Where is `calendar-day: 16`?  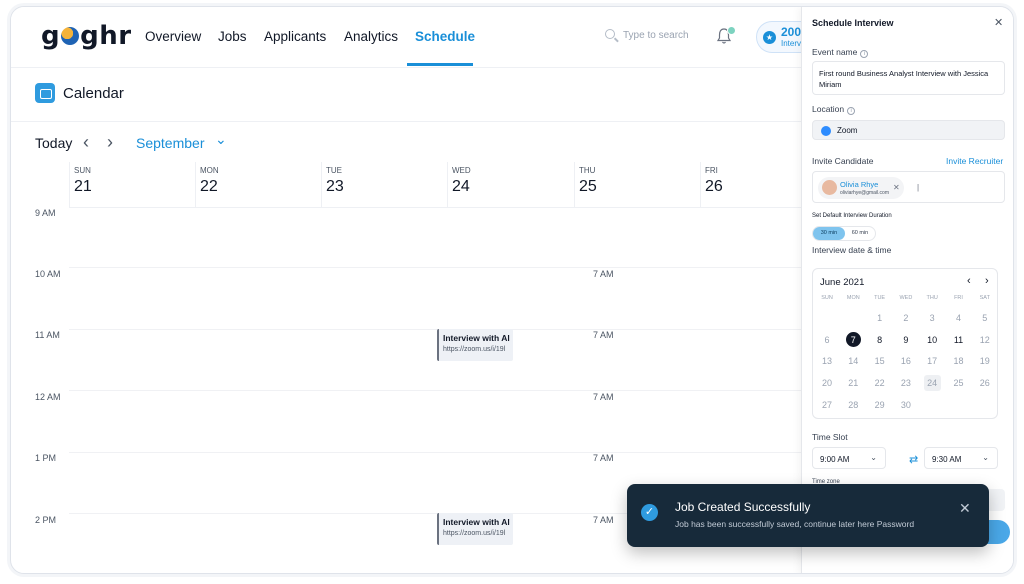
calendar-day: 16 is located at coordinates (906, 361).